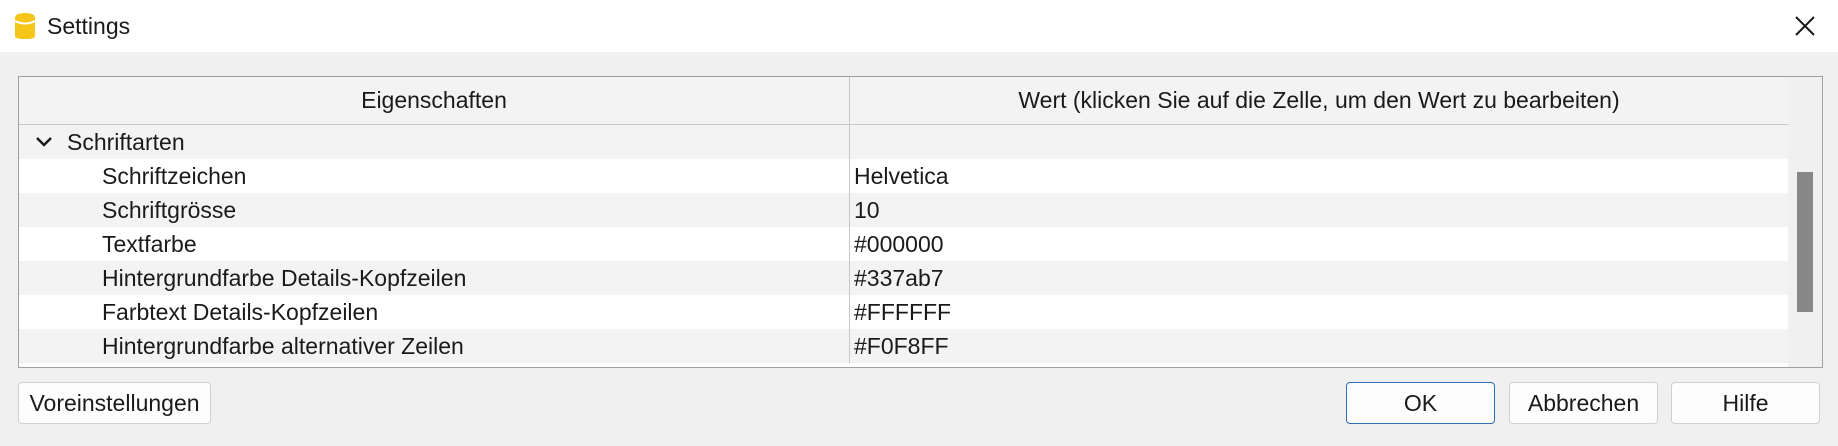 The image size is (1838, 446). I want to click on window-title: Settings, so click(89, 26).